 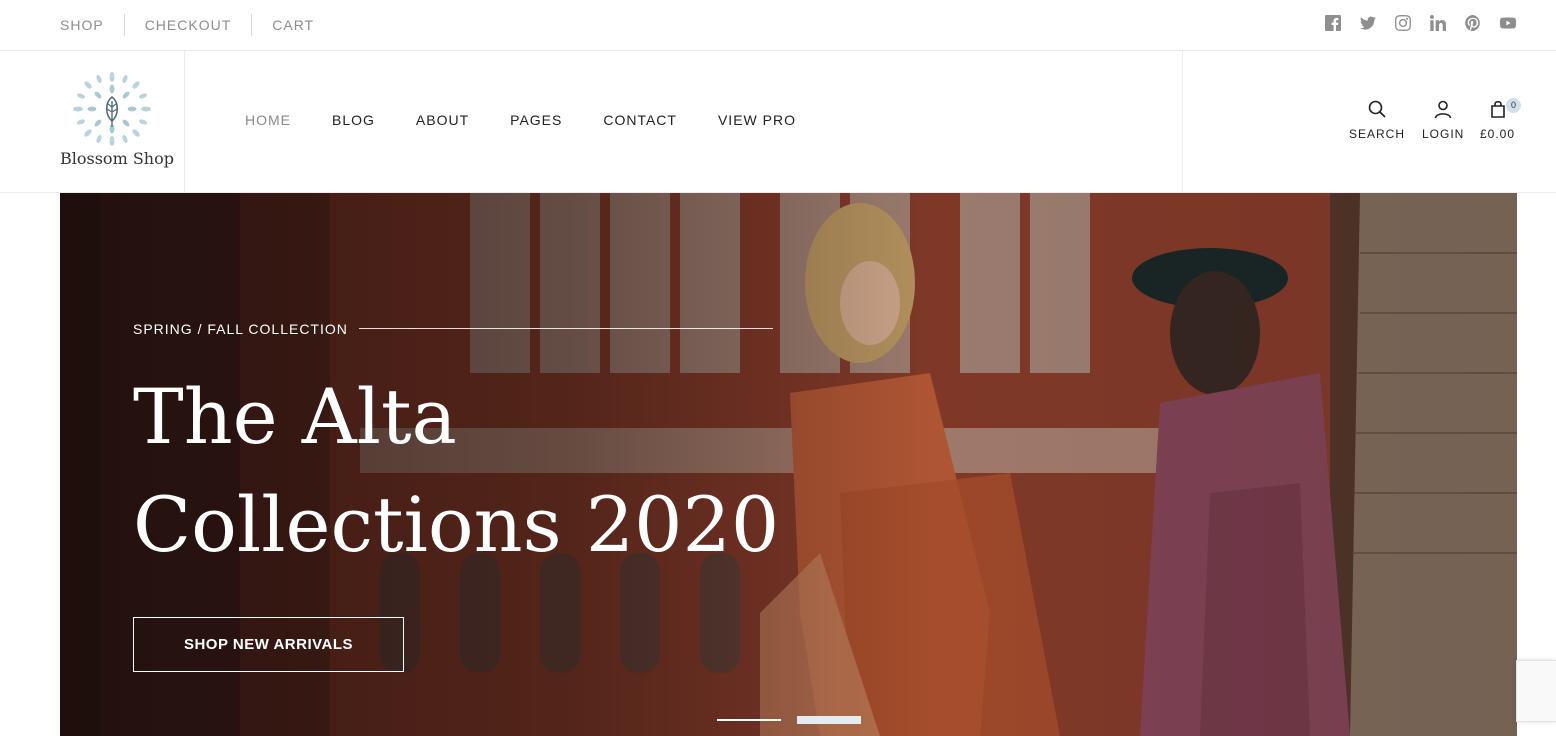 I want to click on nav-home: HOME, so click(x=268, y=120).